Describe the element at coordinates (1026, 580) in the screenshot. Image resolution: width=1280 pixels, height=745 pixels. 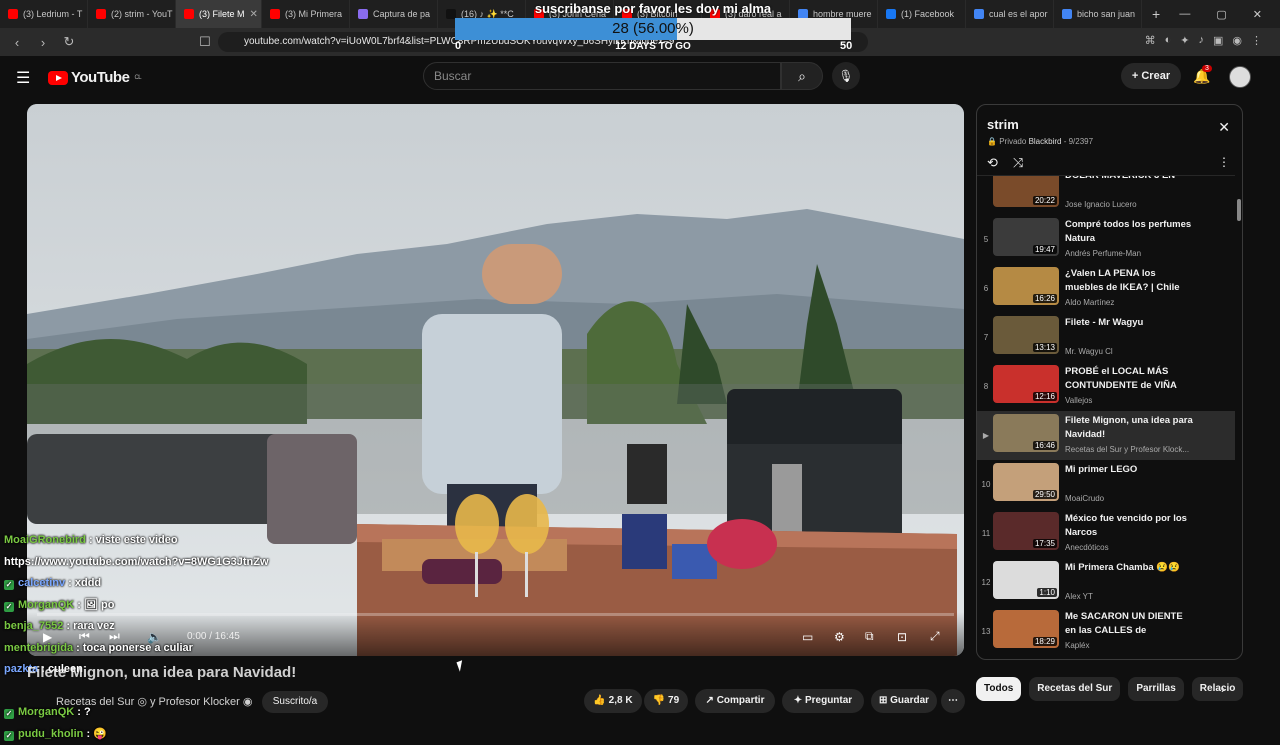
I see `video-thumbnail: 1:10` at that location.